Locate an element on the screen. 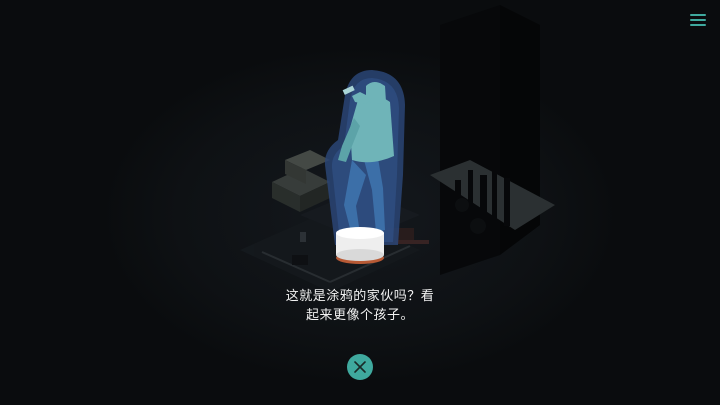  hamburger-menu-icon is located at coordinates (698, 15).